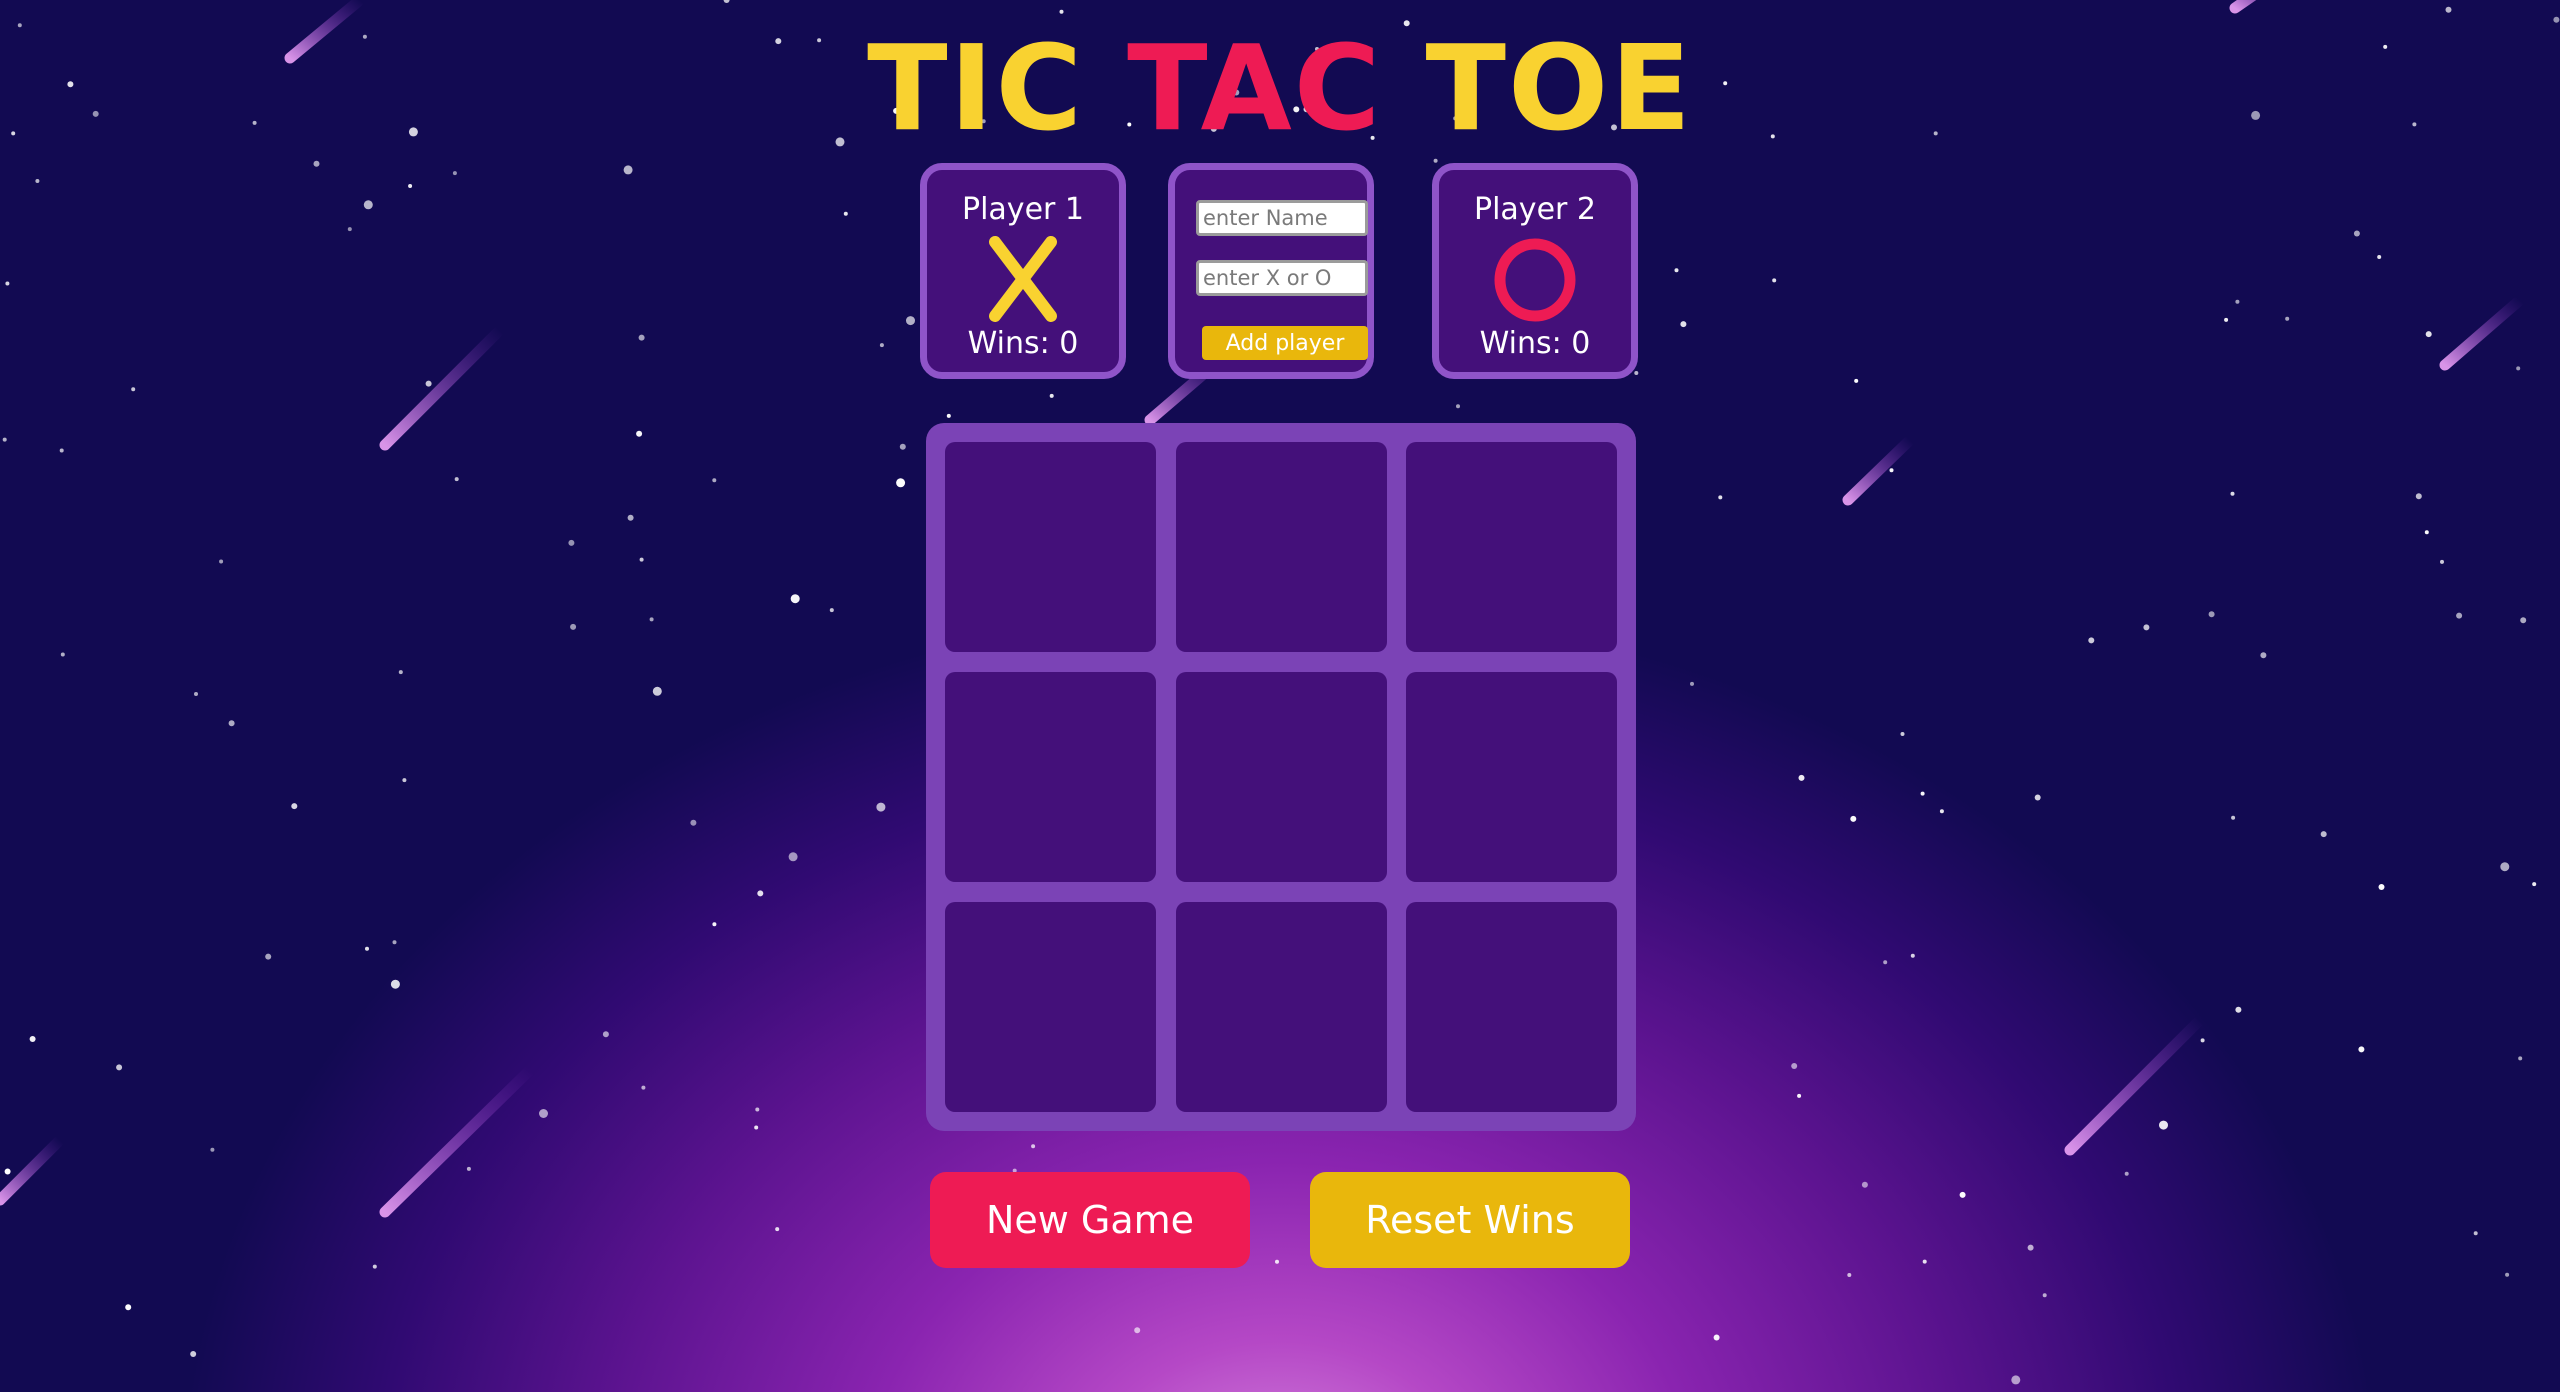 The image size is (2560, 1392). Describe the element at coordinates (1023, 279) in the screenshot. I see `player1-x-mark-icon` at that location.